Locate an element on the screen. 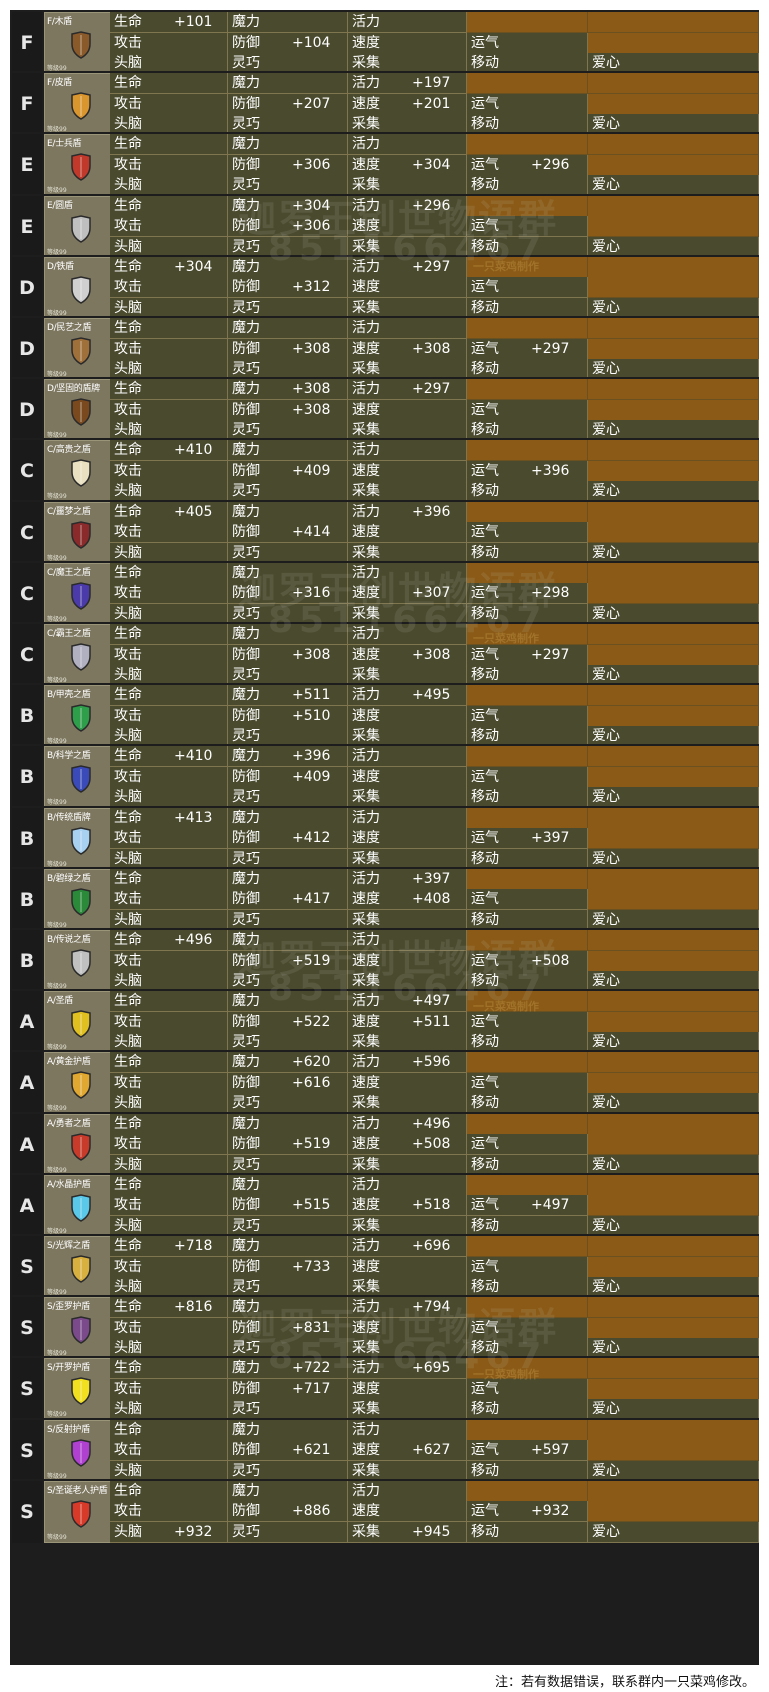 The width and height of the screenshot is (769, 1692). stat-cell: 活力 +497 is located at coordinates (407, 1002).